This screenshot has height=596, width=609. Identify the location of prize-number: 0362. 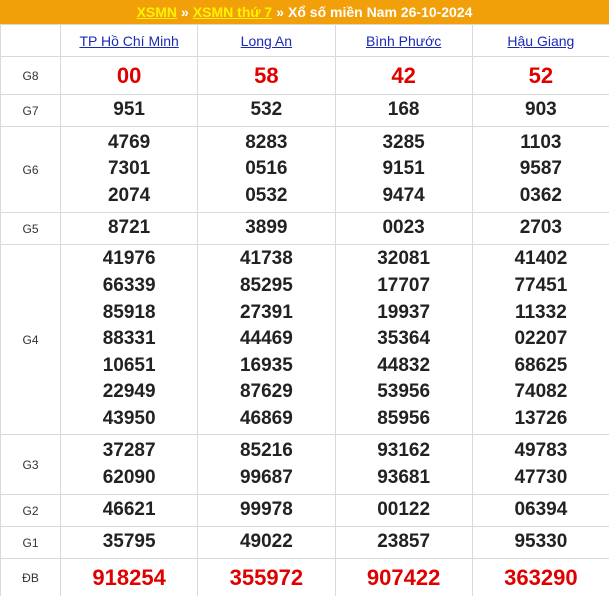
(541, 195).